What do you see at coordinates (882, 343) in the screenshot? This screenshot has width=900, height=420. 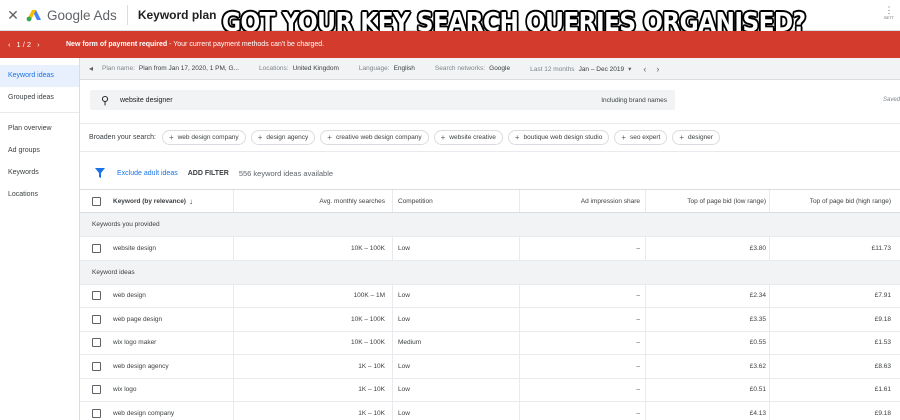 I see `bid-high-cell: £1.53` at bounding box center [882, 343].